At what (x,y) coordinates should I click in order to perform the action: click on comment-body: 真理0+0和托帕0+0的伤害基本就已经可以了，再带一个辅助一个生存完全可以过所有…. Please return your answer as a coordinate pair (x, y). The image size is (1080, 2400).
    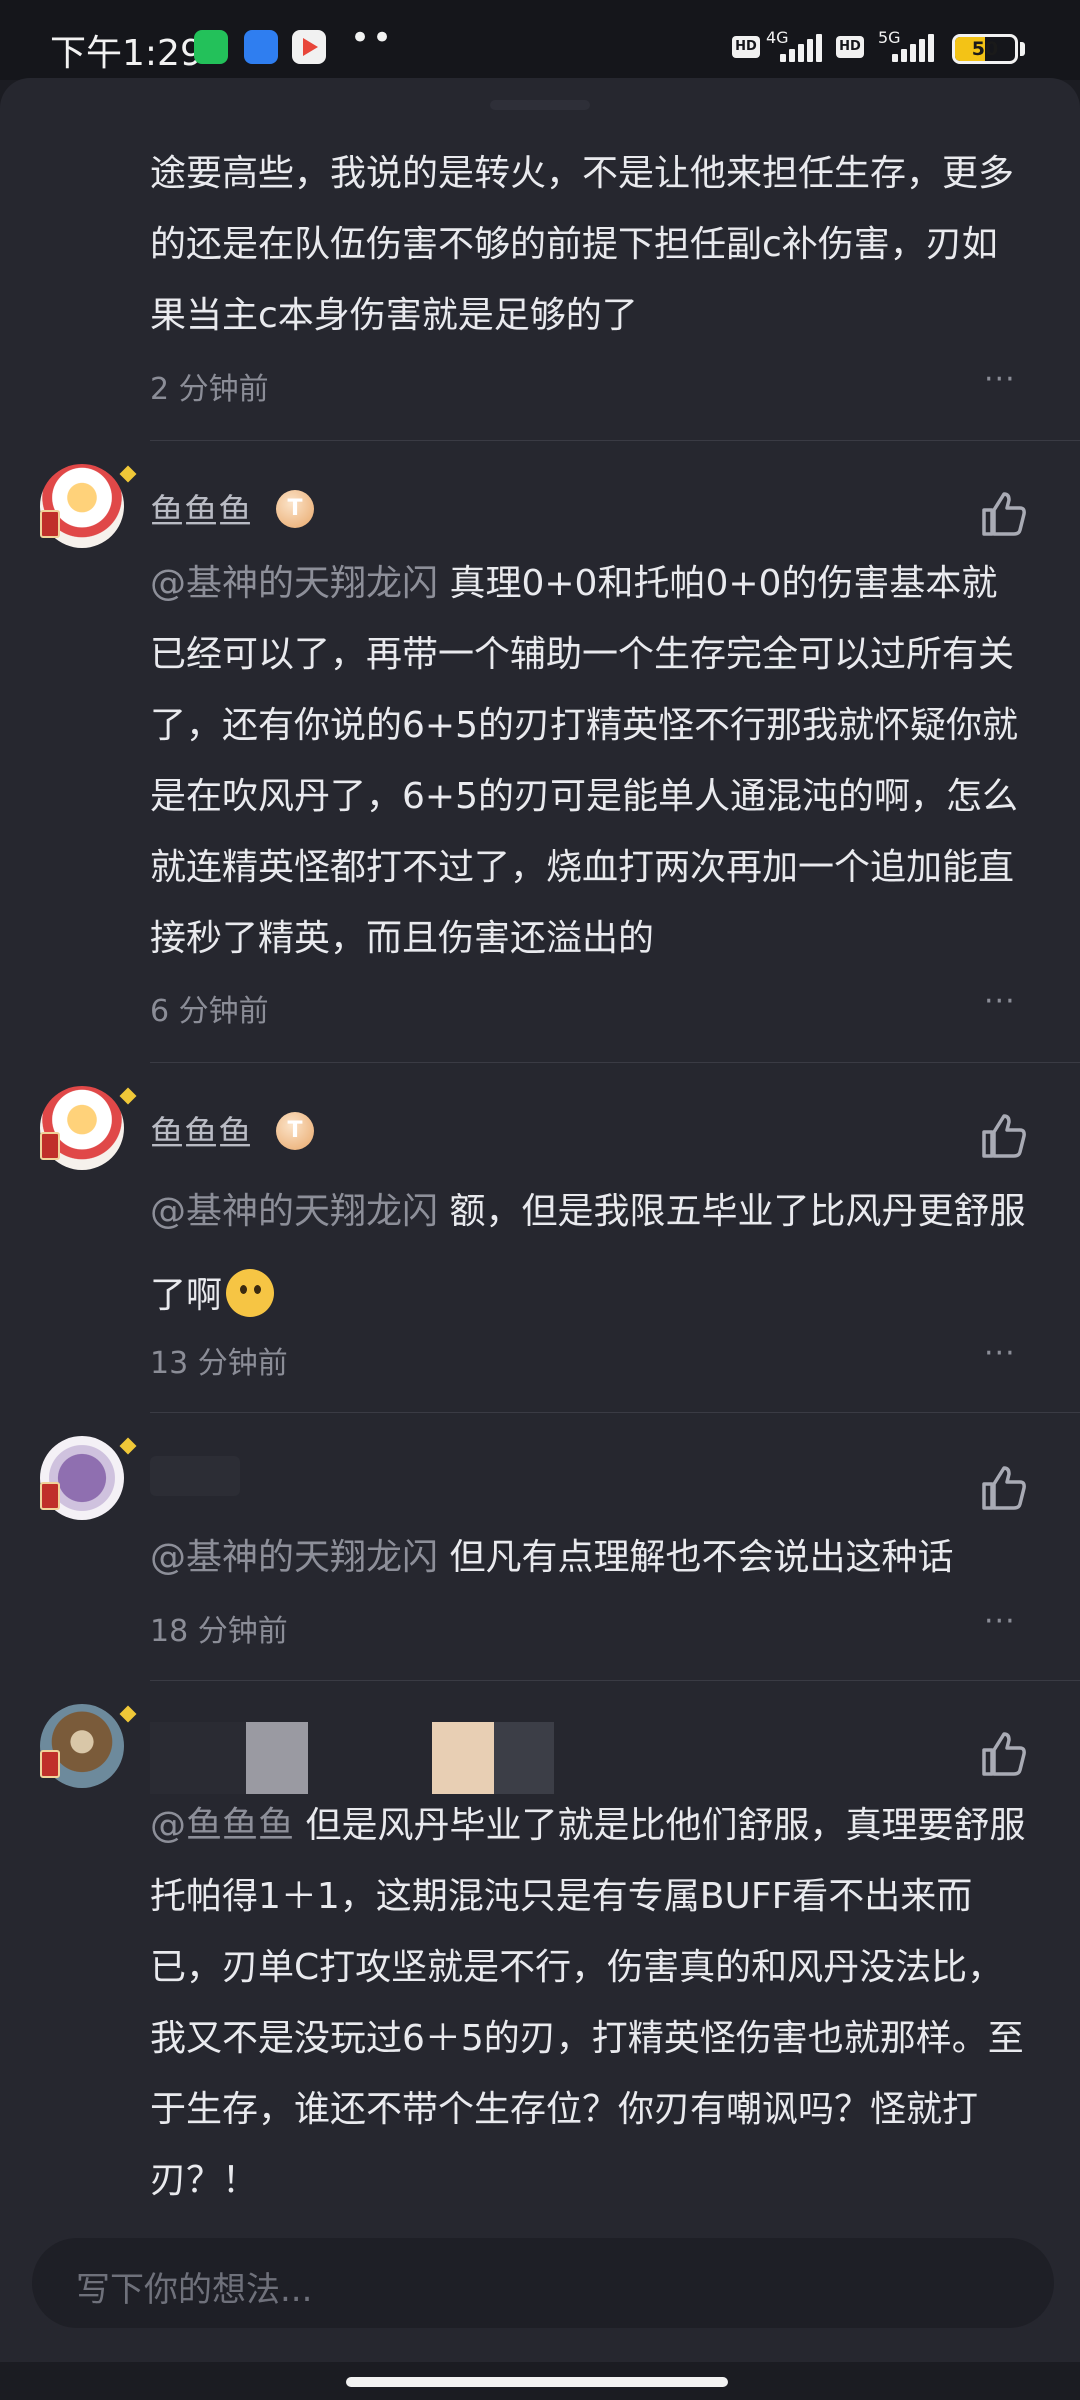
    Looking at the image, I should click on (584, 761).